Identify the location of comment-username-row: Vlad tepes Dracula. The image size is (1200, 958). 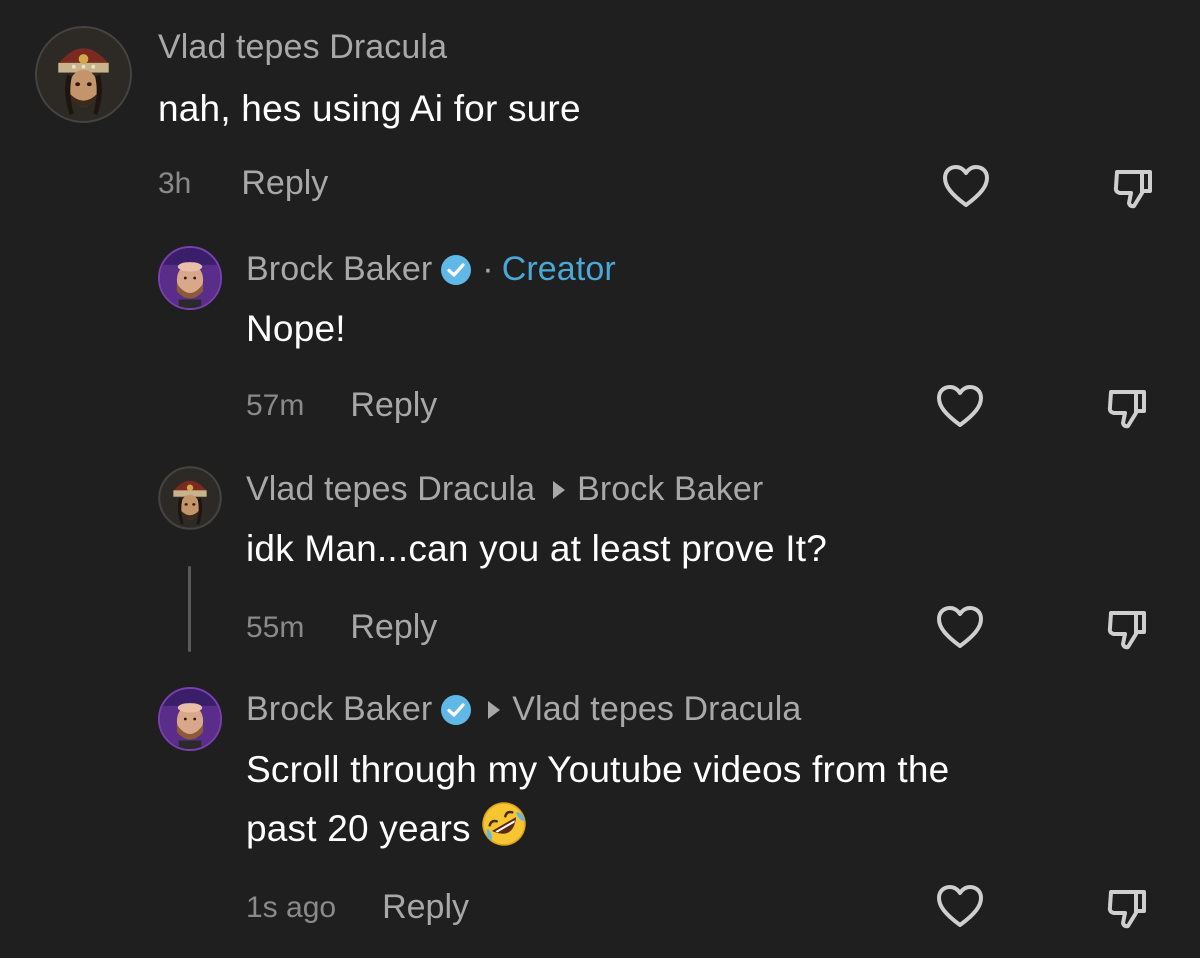
(302, 47).